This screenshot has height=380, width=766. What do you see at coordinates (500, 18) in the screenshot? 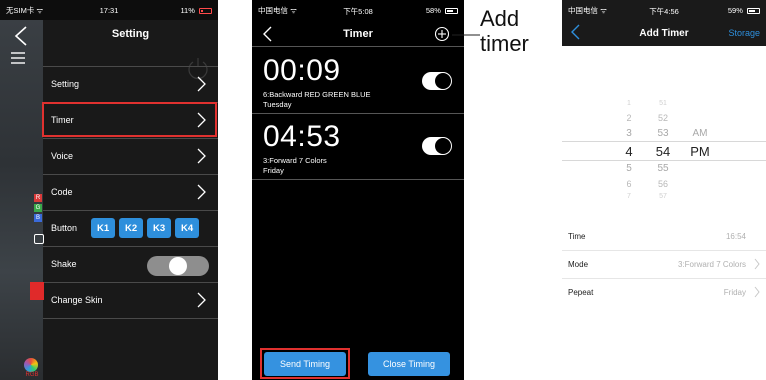
I see `annotation-line-1: Add` at bounding box center [500, 18].